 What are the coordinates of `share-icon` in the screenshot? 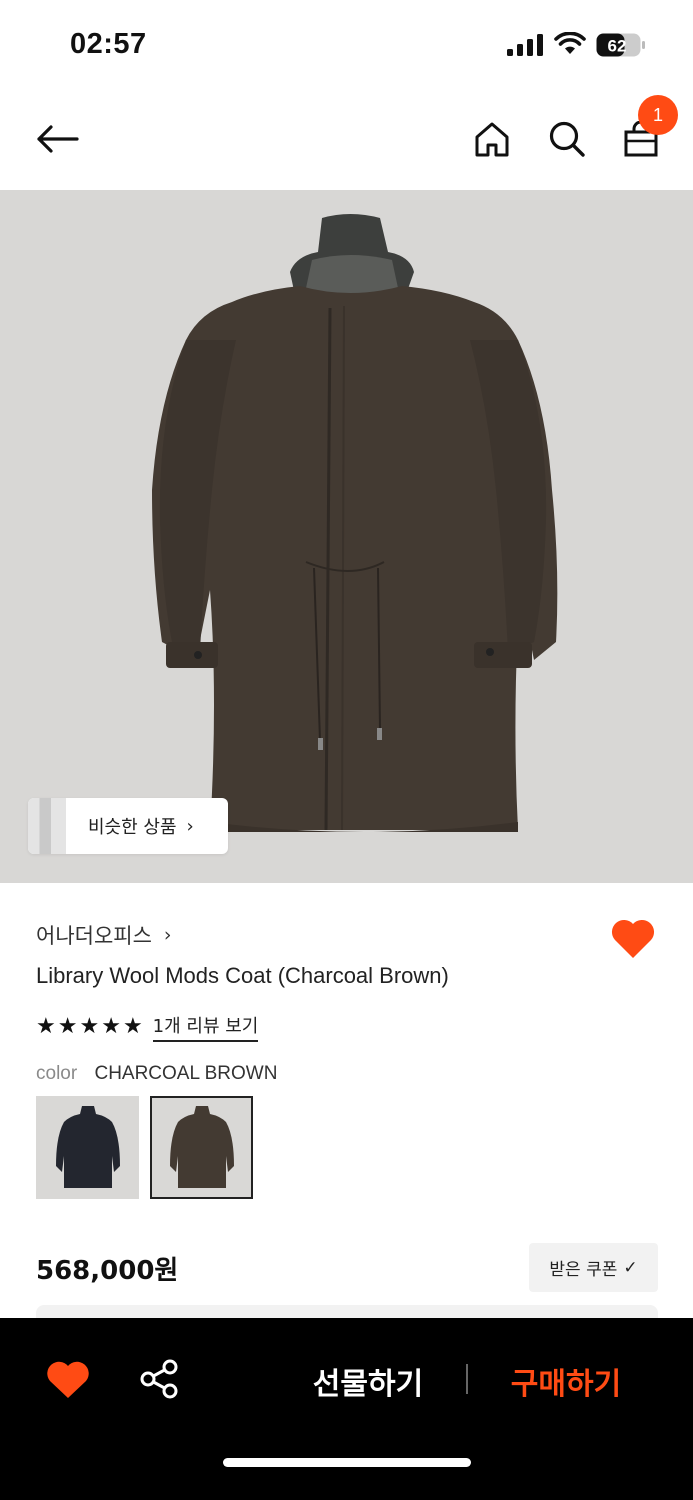 It's located at (159, 1379).